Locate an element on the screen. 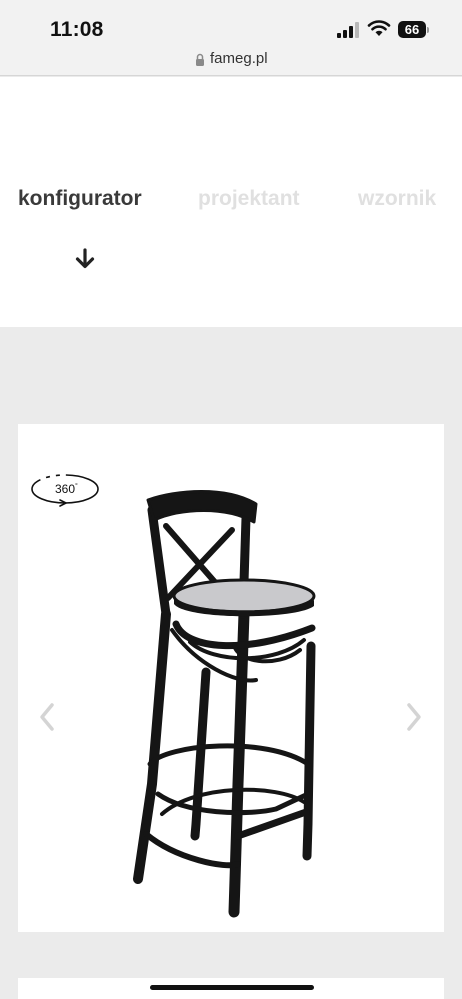  battery-indicator: 66 is located at coordinates (413, 29).